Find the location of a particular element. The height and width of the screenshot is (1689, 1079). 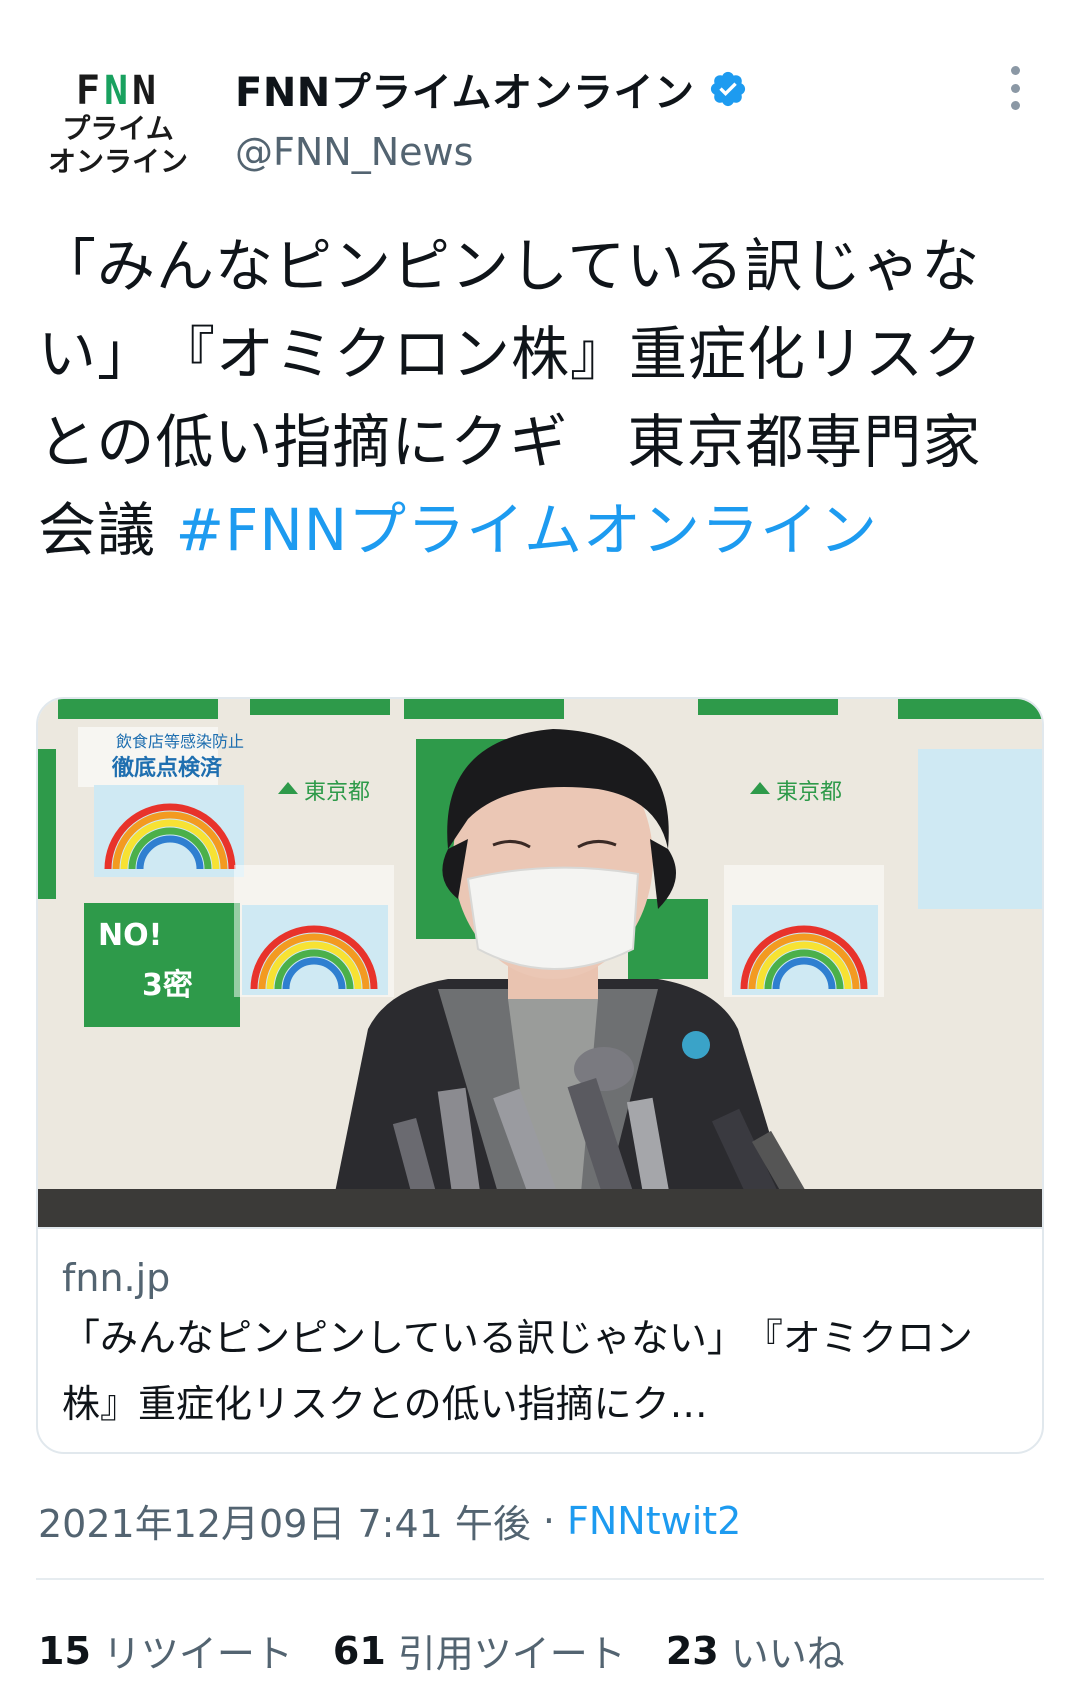

quotes-label: 引用ツイート is located at coordinates (511, 1654).